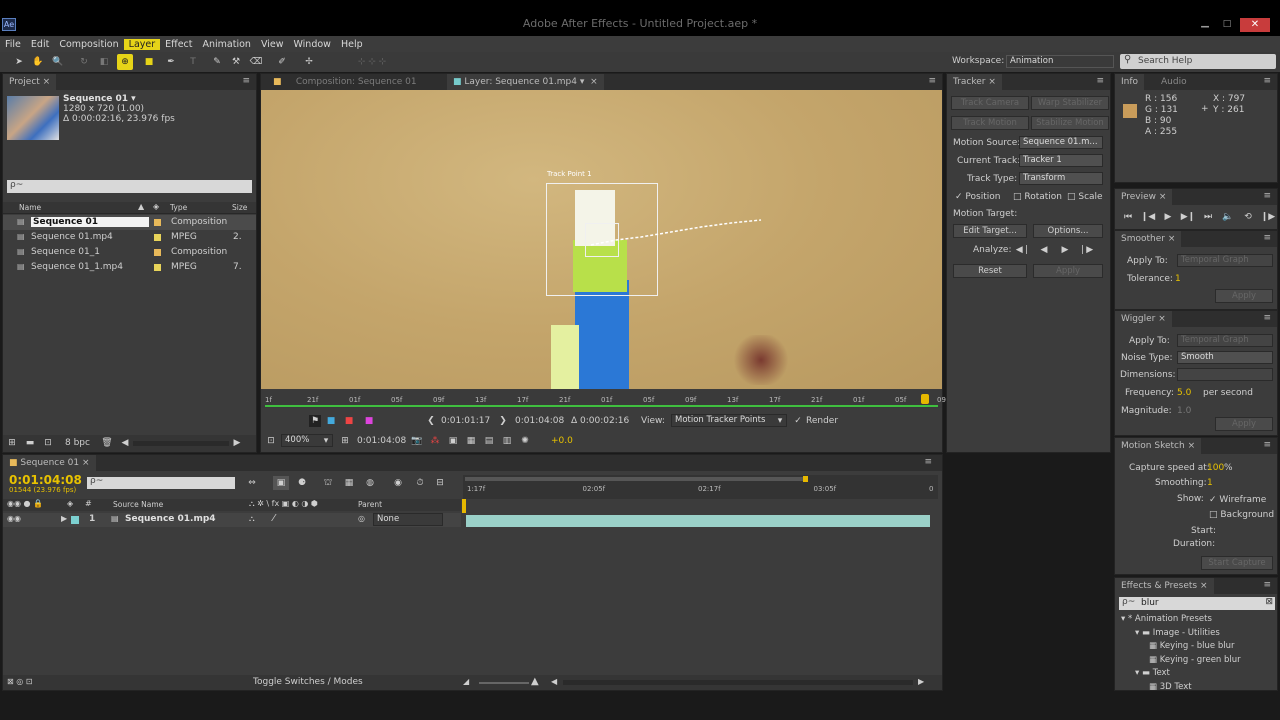  What do you see at coordinates (237, 443) in the screenshot?
I see `scroll-right-icon: ▶` at bounding box center [237, 443].